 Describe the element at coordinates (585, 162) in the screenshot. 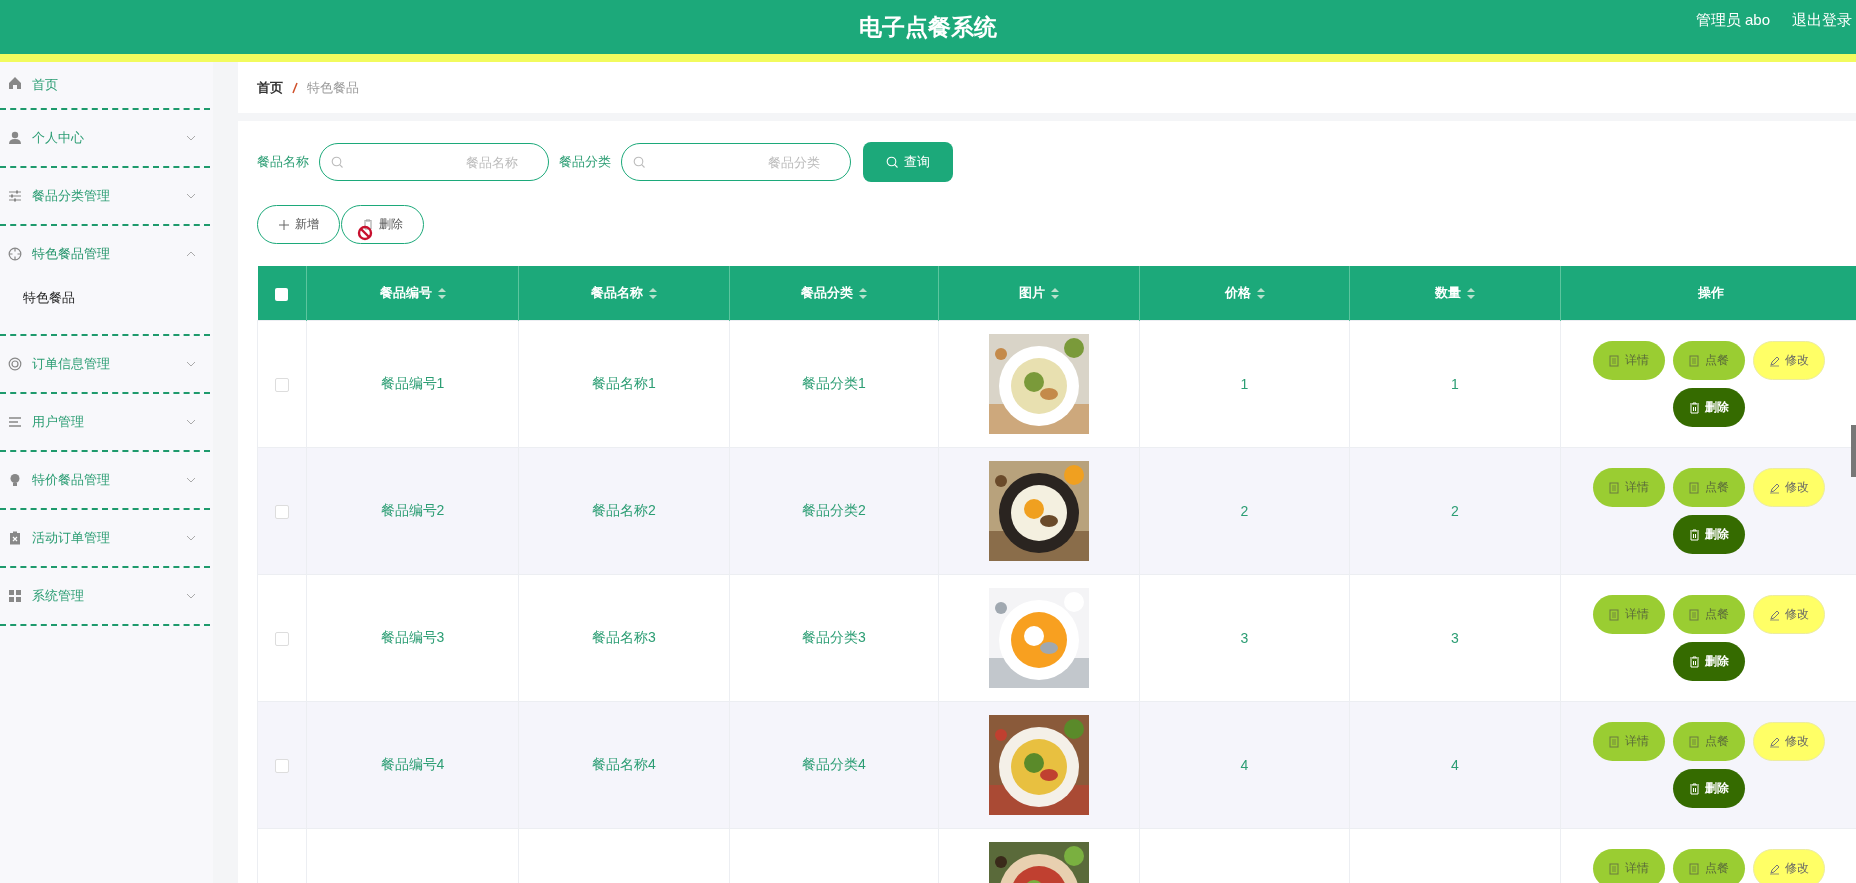

I see `field-label: 餐品分类` at that location.